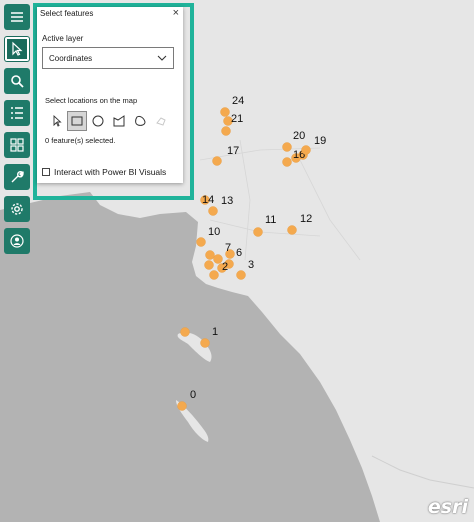  I want to click on map-point-label: 14, so click(208, 200).